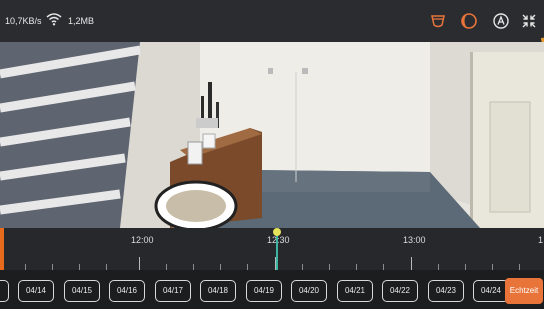  I want to click on date-chip: 04/16, so click(127, 291).